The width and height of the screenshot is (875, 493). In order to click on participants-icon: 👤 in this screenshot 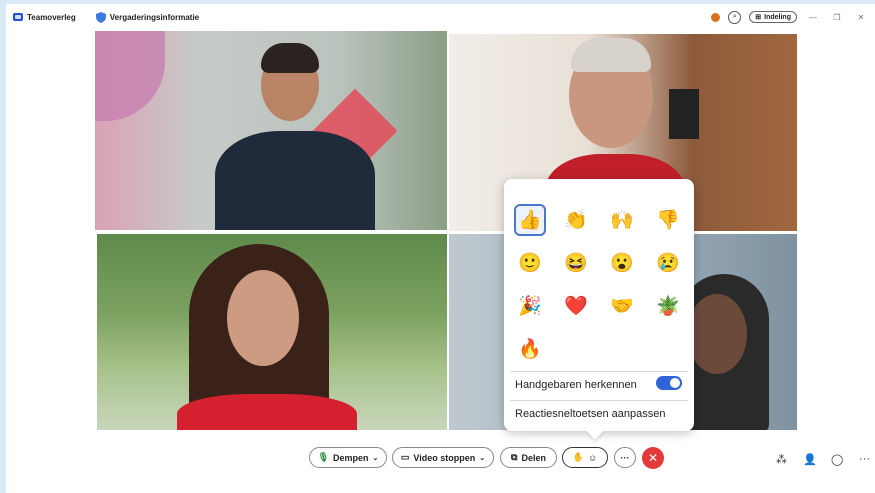, I will do `click(810, 459)`.